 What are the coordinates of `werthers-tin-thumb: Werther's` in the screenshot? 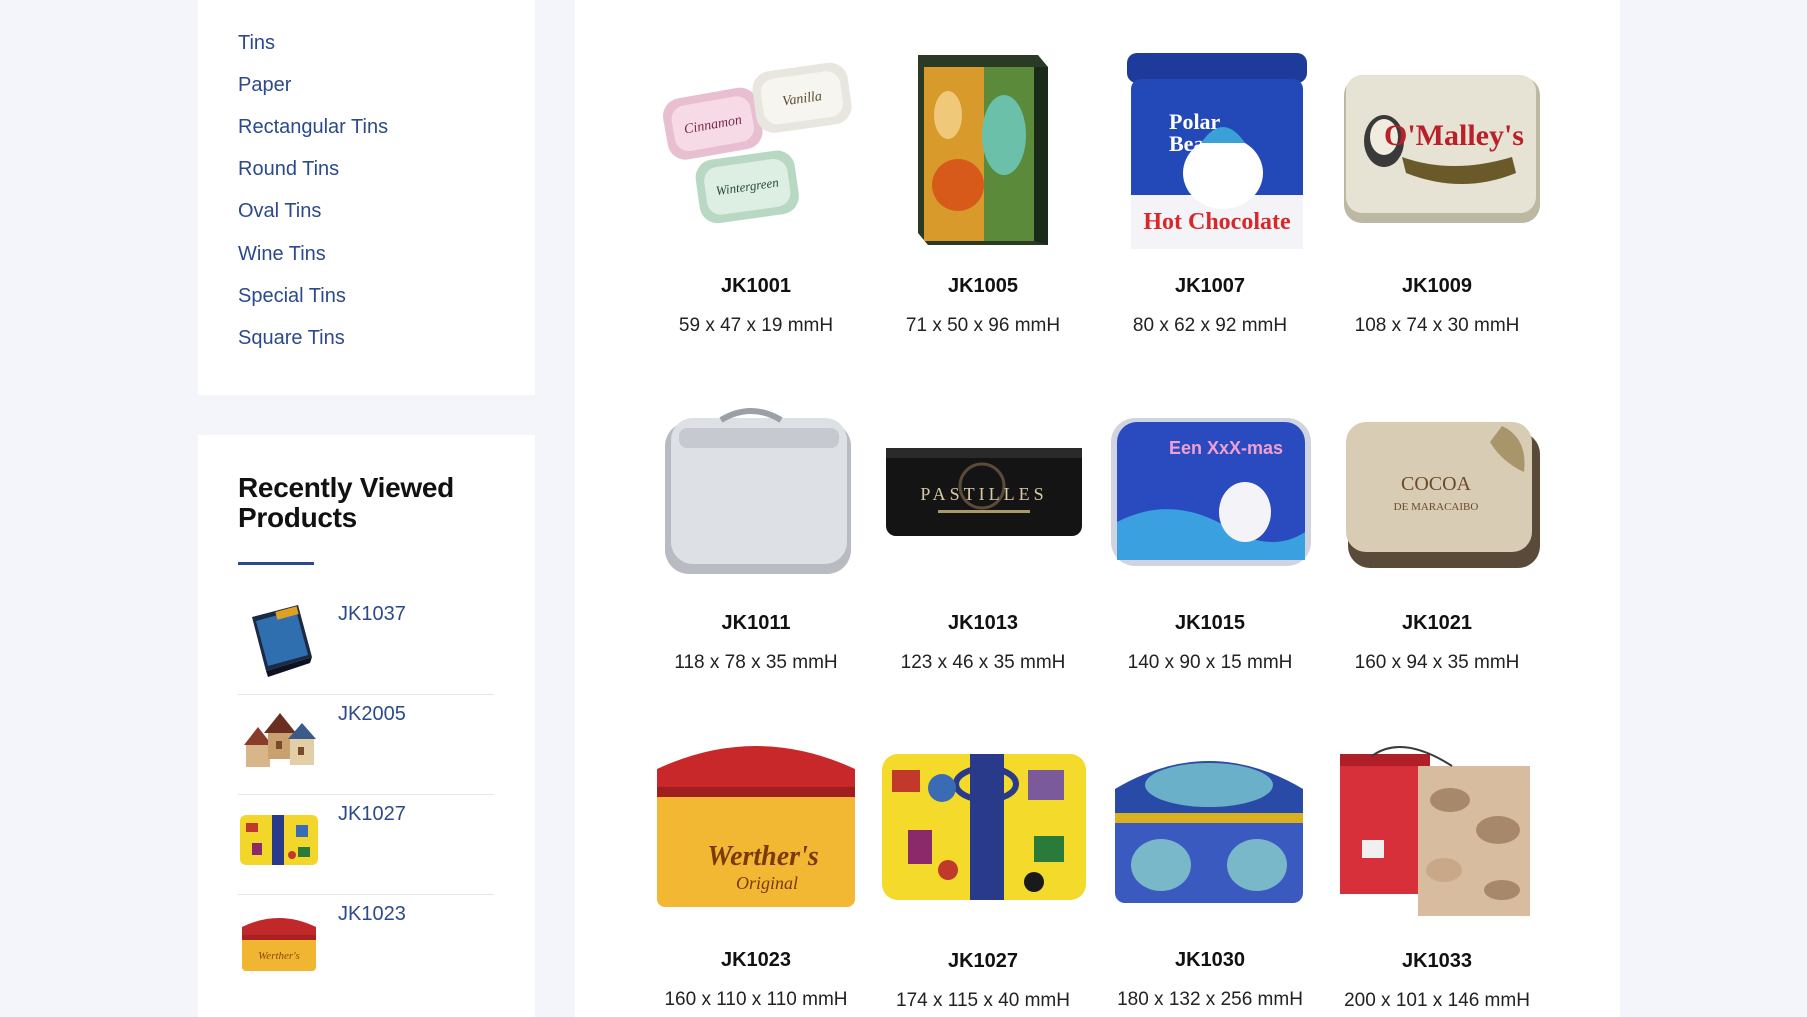 It's located at (279, 938).